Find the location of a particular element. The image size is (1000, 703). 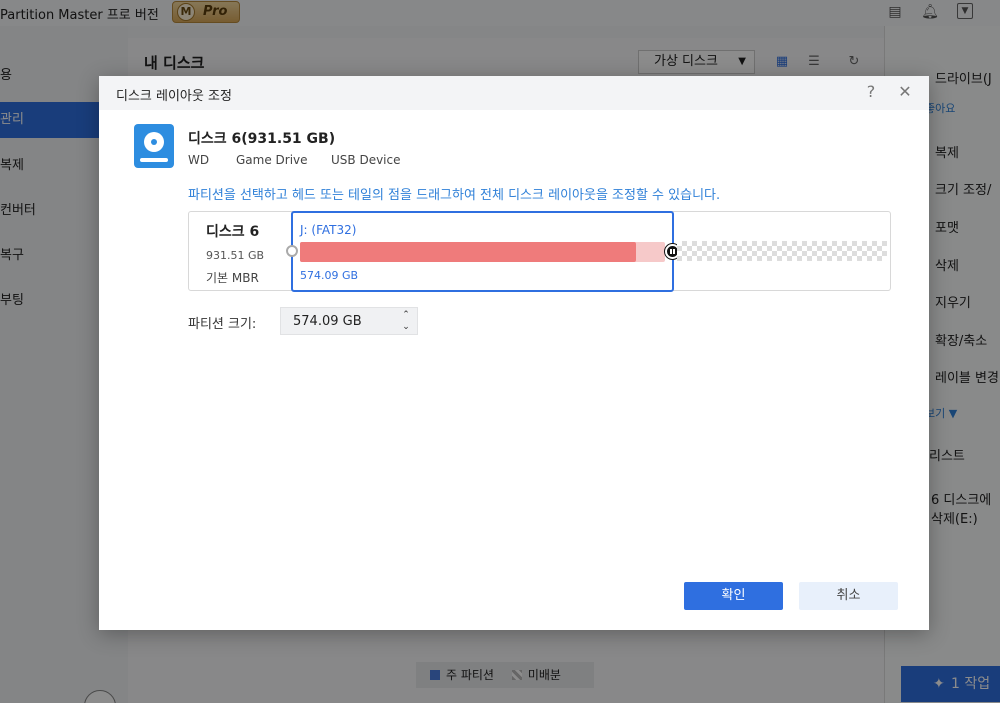

layout-disk-size: 931.51 GB is located at coordinates (235, 255).